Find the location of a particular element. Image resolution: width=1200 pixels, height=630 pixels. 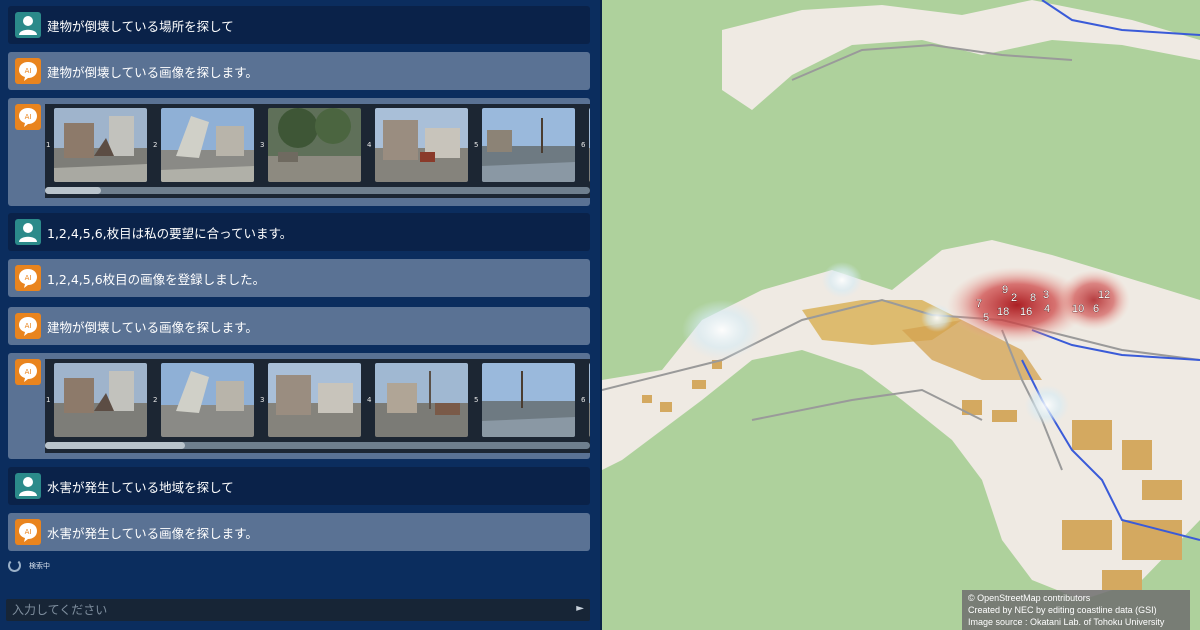

attribution-line: © OpenStreetMap contributors is located at coordinates (1029, 598).